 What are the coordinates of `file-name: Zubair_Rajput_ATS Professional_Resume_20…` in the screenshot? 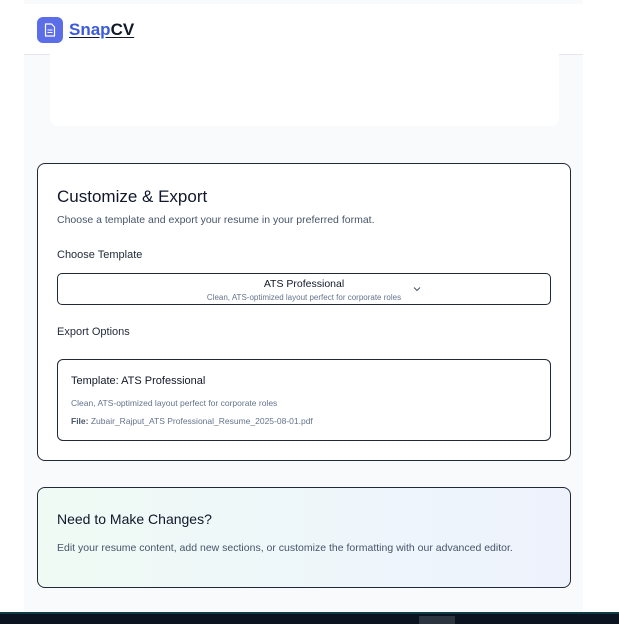 It's located at (201, 421).